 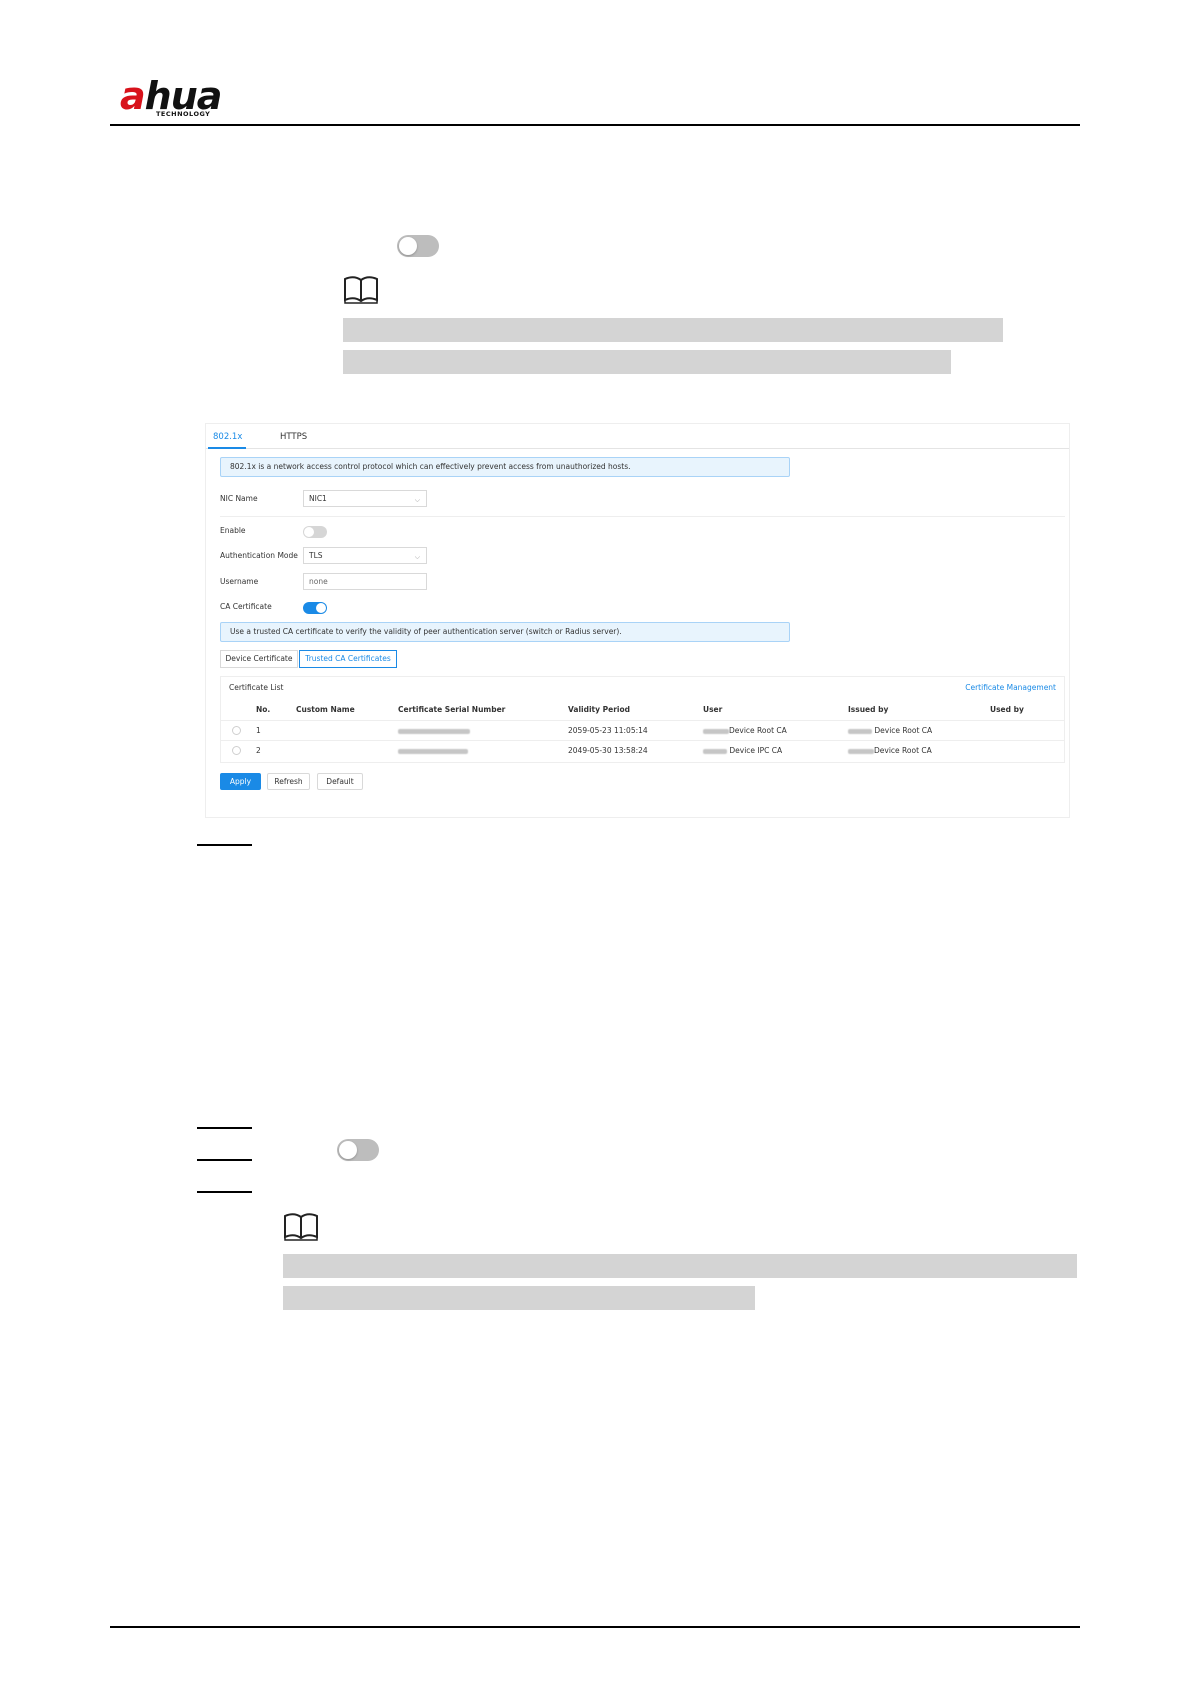 What do you see at coordinates (365, 498) in the screenshot?
I see `nic-name-select: NIC1 ⌵` at bounding box center [365, 498].